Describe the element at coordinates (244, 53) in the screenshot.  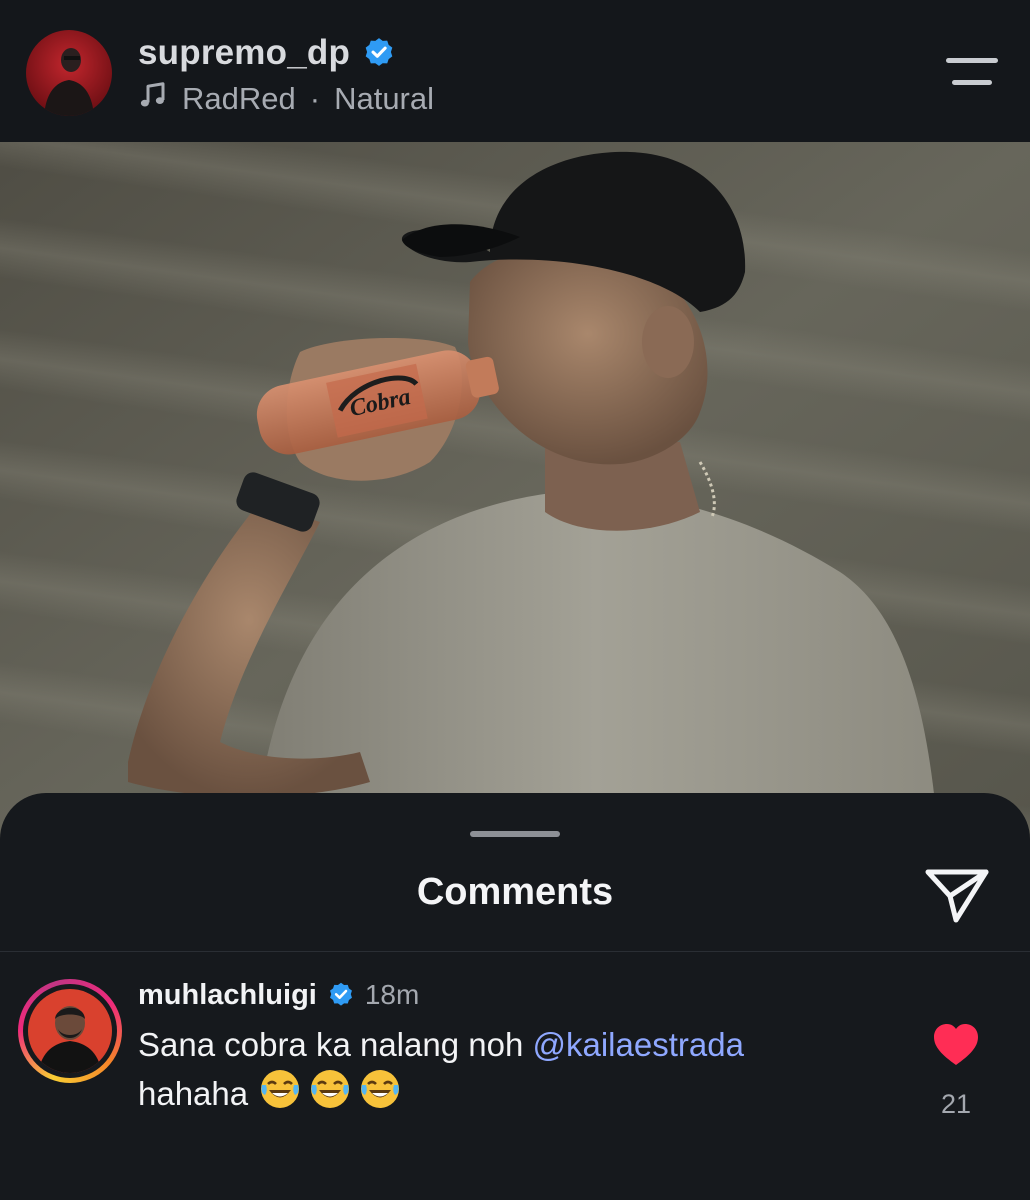
I see `author-username: supremo_dp` at that location.